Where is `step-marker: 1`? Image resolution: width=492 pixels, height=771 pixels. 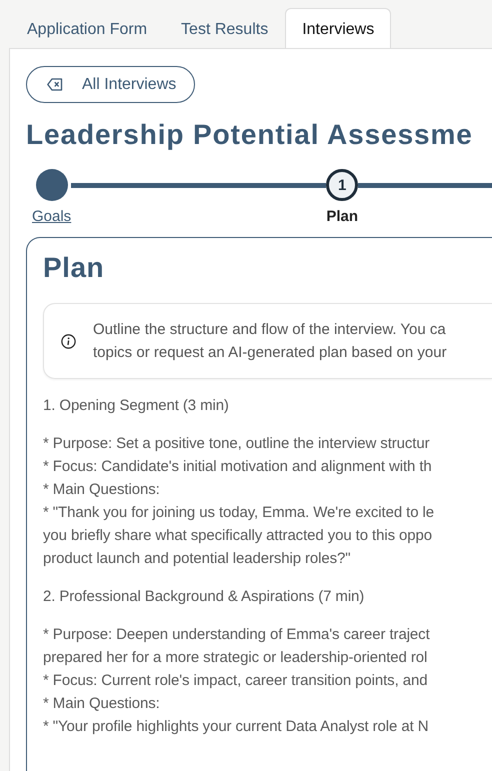 step-marker: 1 is located at coordinates (342, 185).